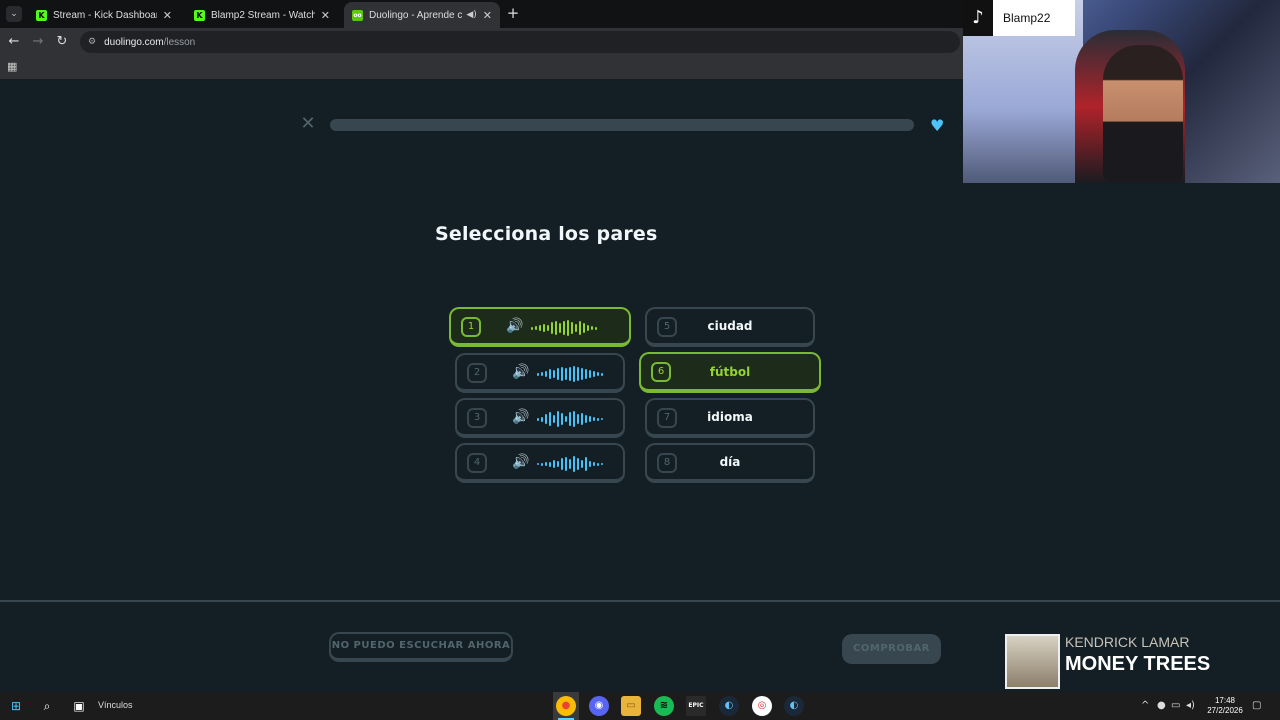 This screenshot has width=1280, height=720. Describe the element at coordinates (13, 67) in the screenshot. I see `apps-grid-icon: ▦` at that location.